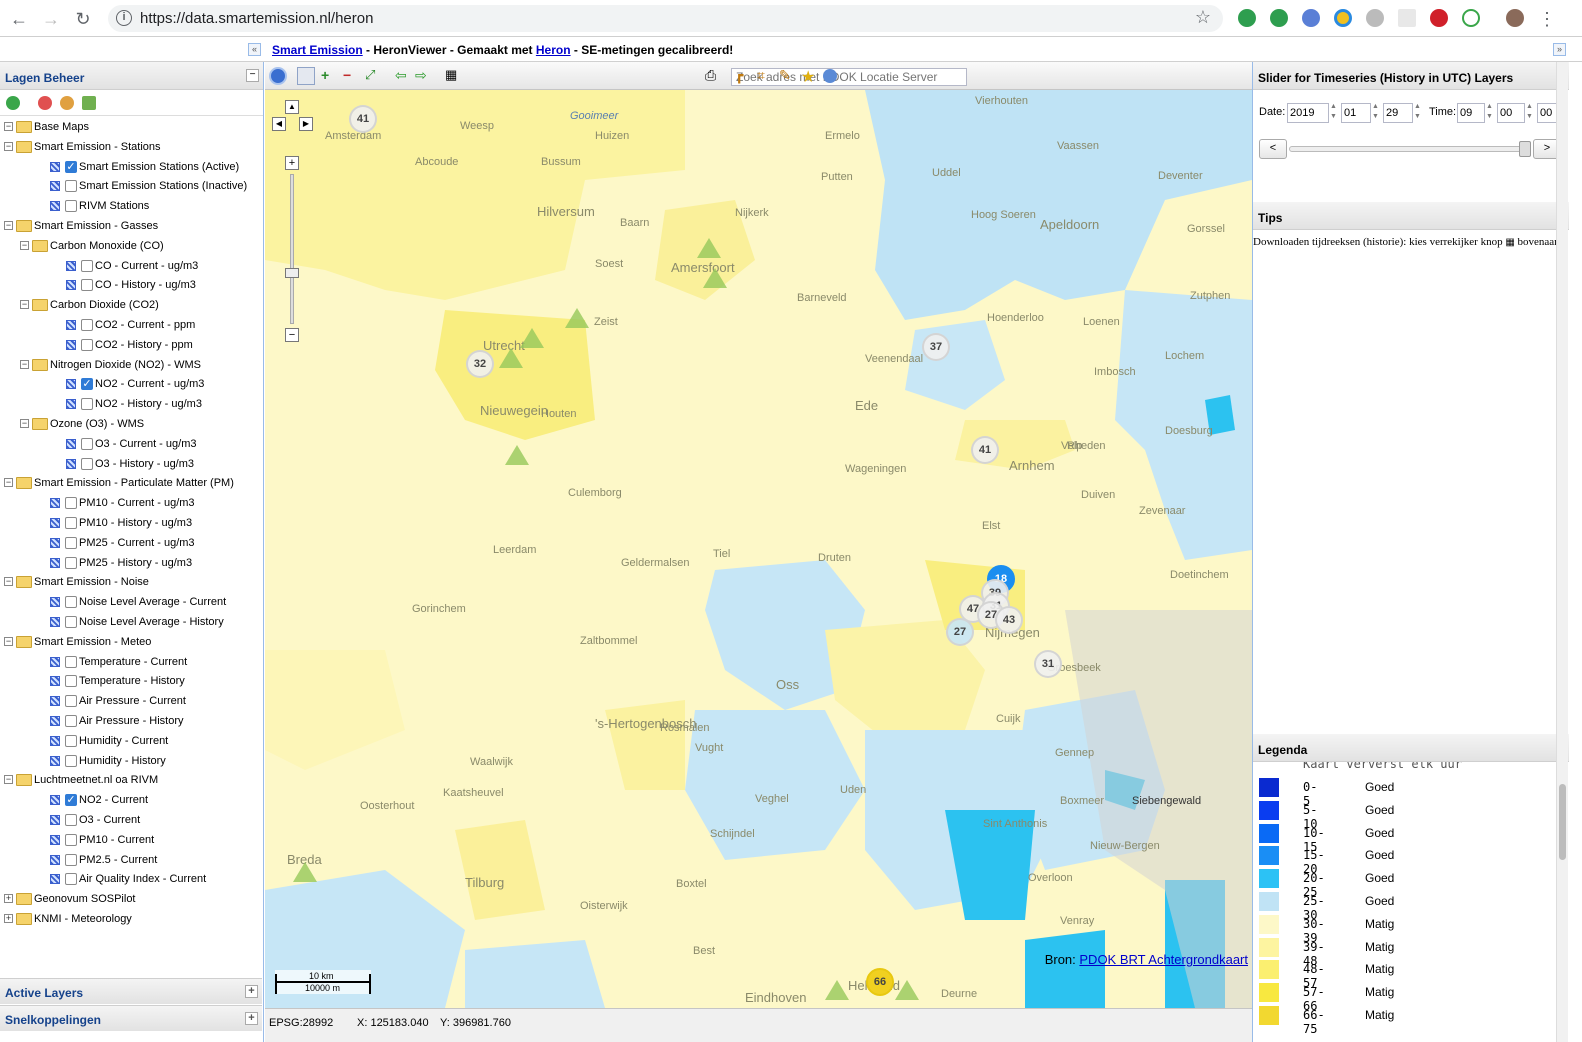  I want to click on site-info-icon: i, so click(124, 18).